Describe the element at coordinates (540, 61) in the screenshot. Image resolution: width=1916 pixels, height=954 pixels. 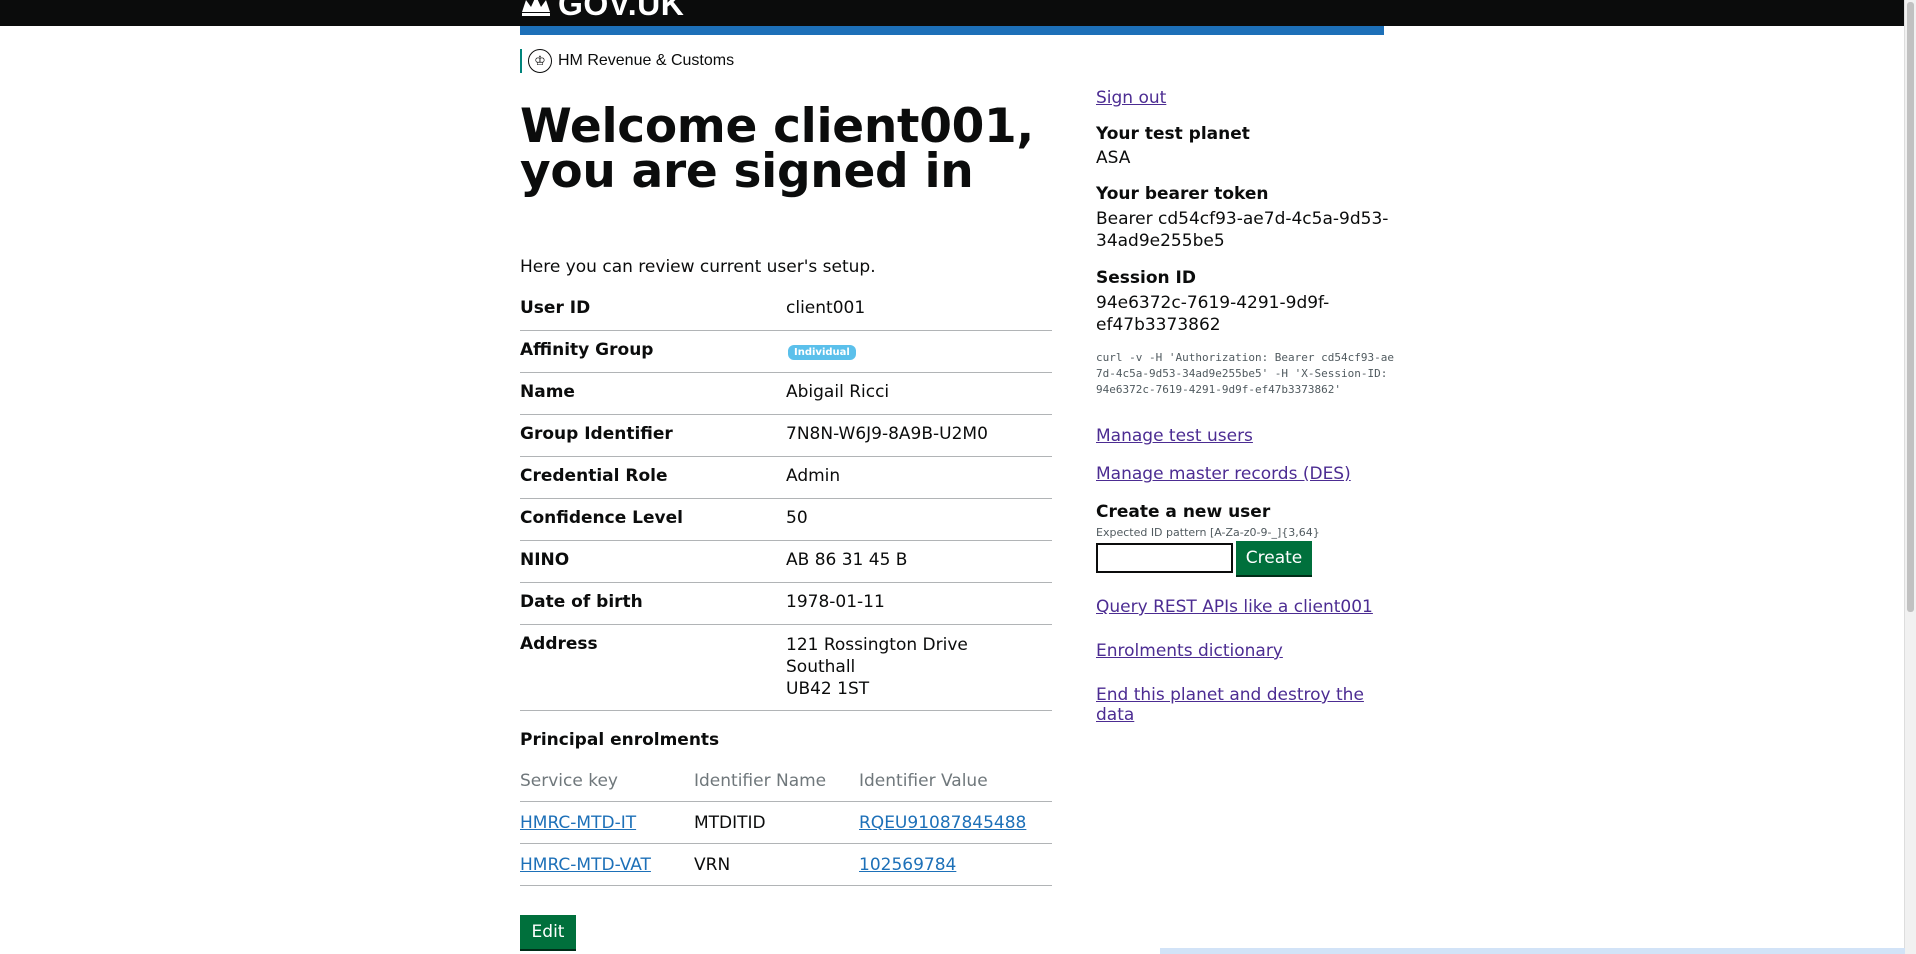
I see `hmrc-crest-icon: ♔` at that location.